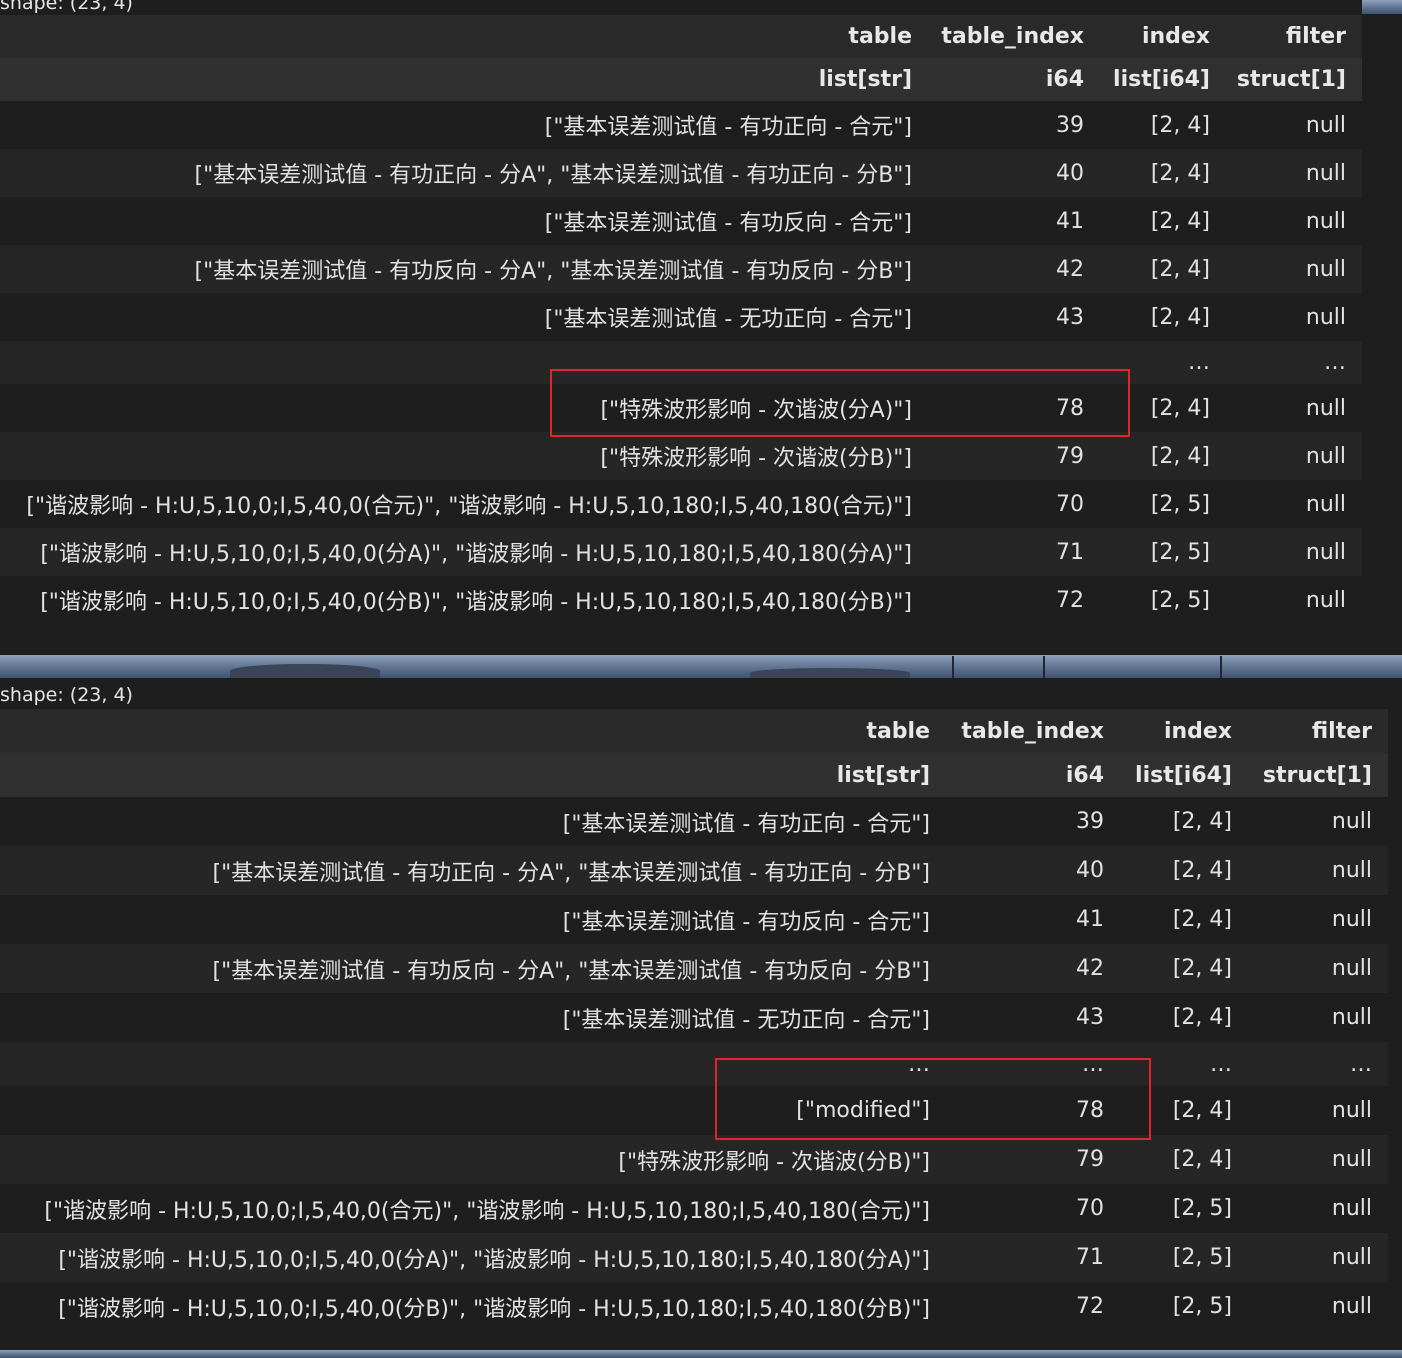 Image resolution: width=1402 pixels, height=1358 pixels. I want to click on cell-table-index: 71, so click(1070, 552).